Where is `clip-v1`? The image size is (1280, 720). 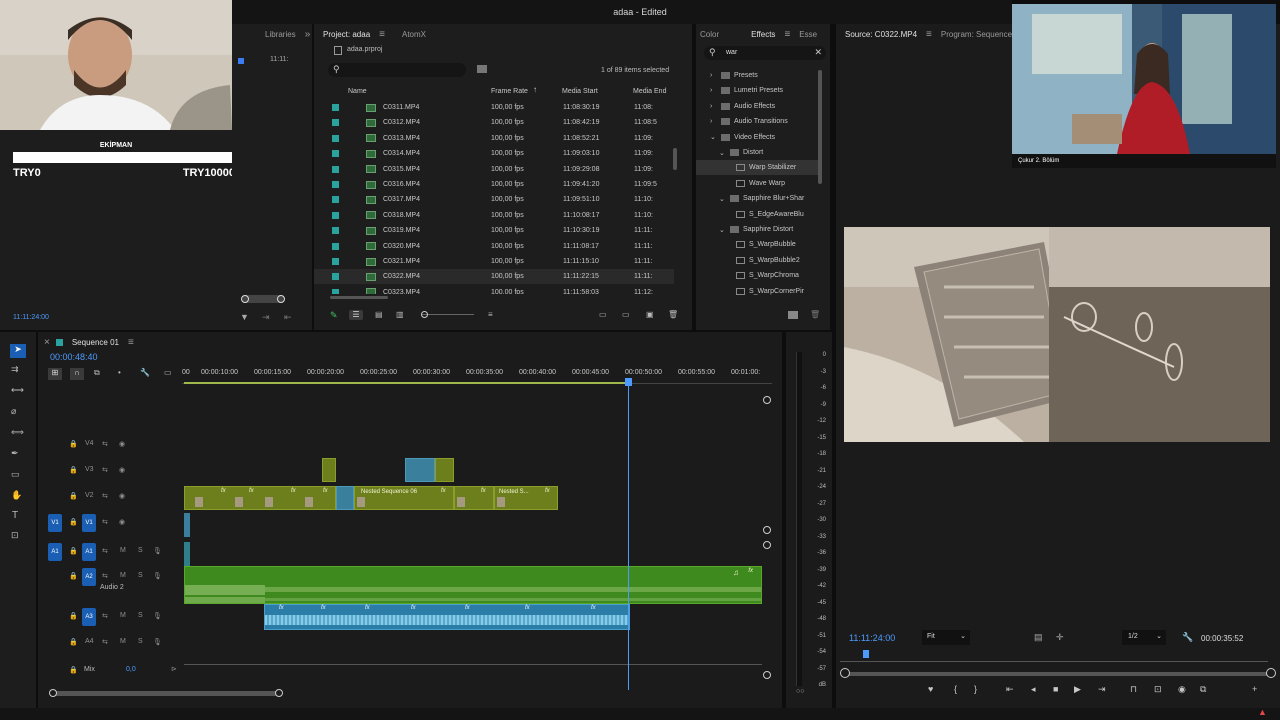
clip-v1 is located at coordinates (187, 525).